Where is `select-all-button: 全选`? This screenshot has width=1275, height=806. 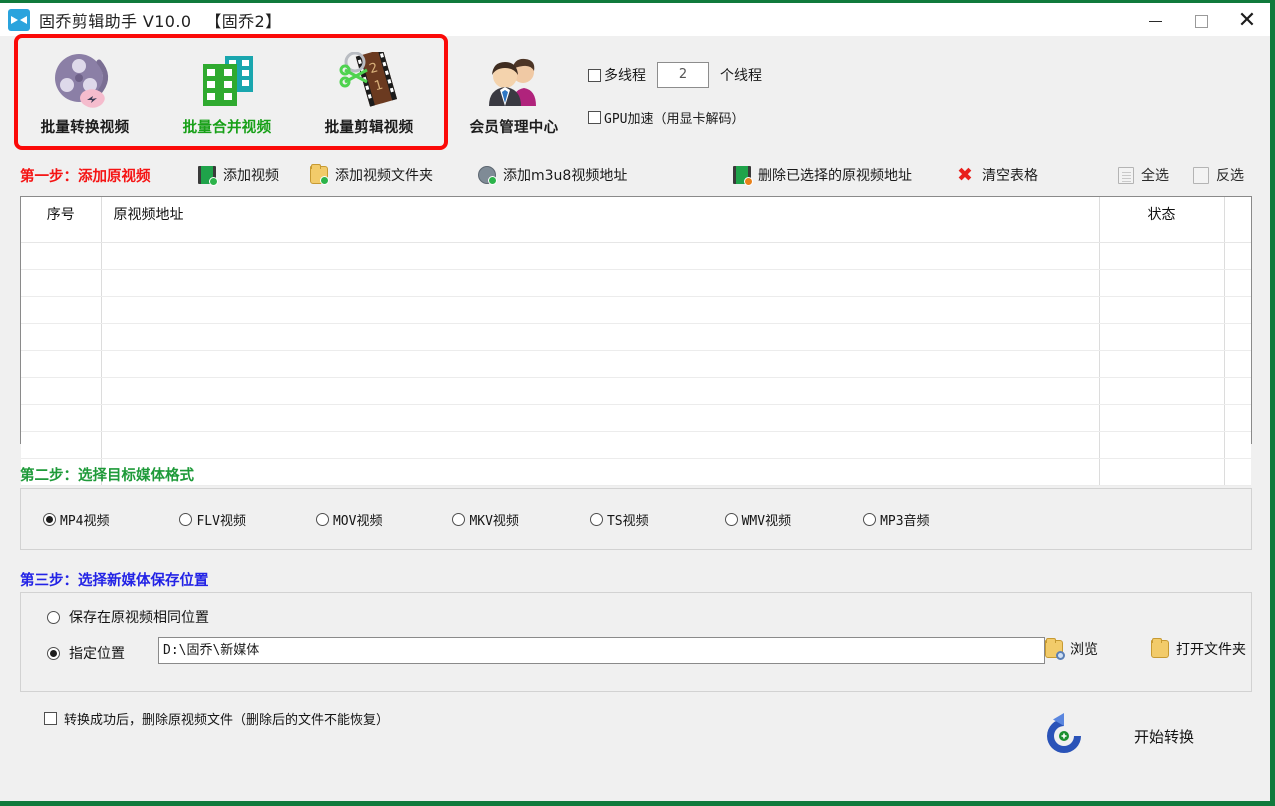
select-all-button: 全选 is located at coordinates (1143, 175).